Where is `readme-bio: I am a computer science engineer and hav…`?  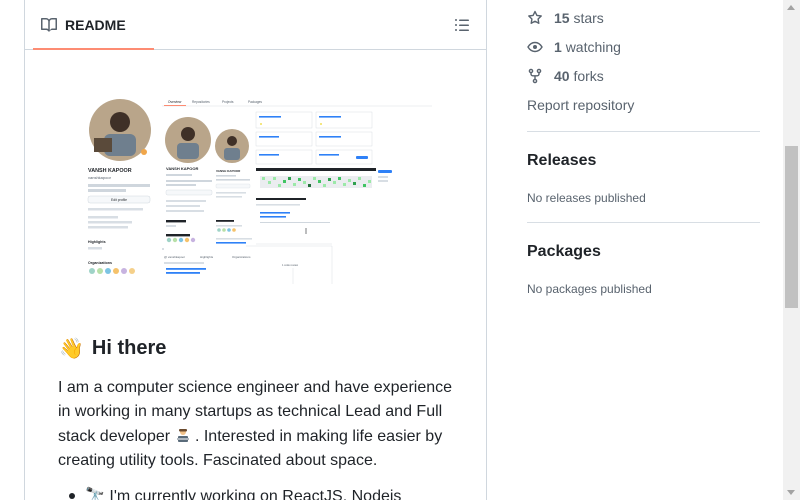
readme-bio: I am a computer science engineer and hav… is located at coordinates (258, 424).